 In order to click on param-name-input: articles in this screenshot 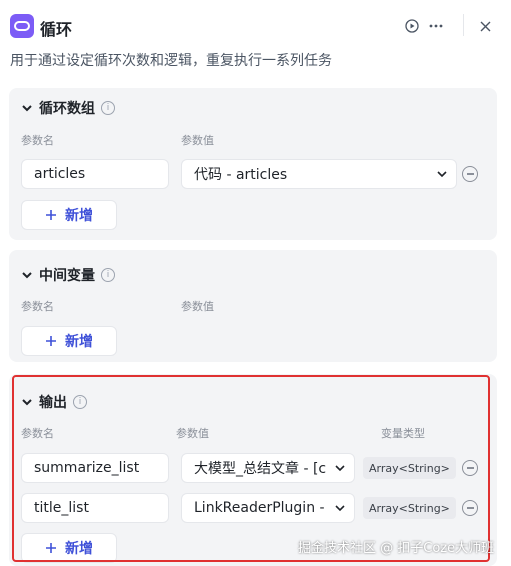, I will do `click(95, 174)`.